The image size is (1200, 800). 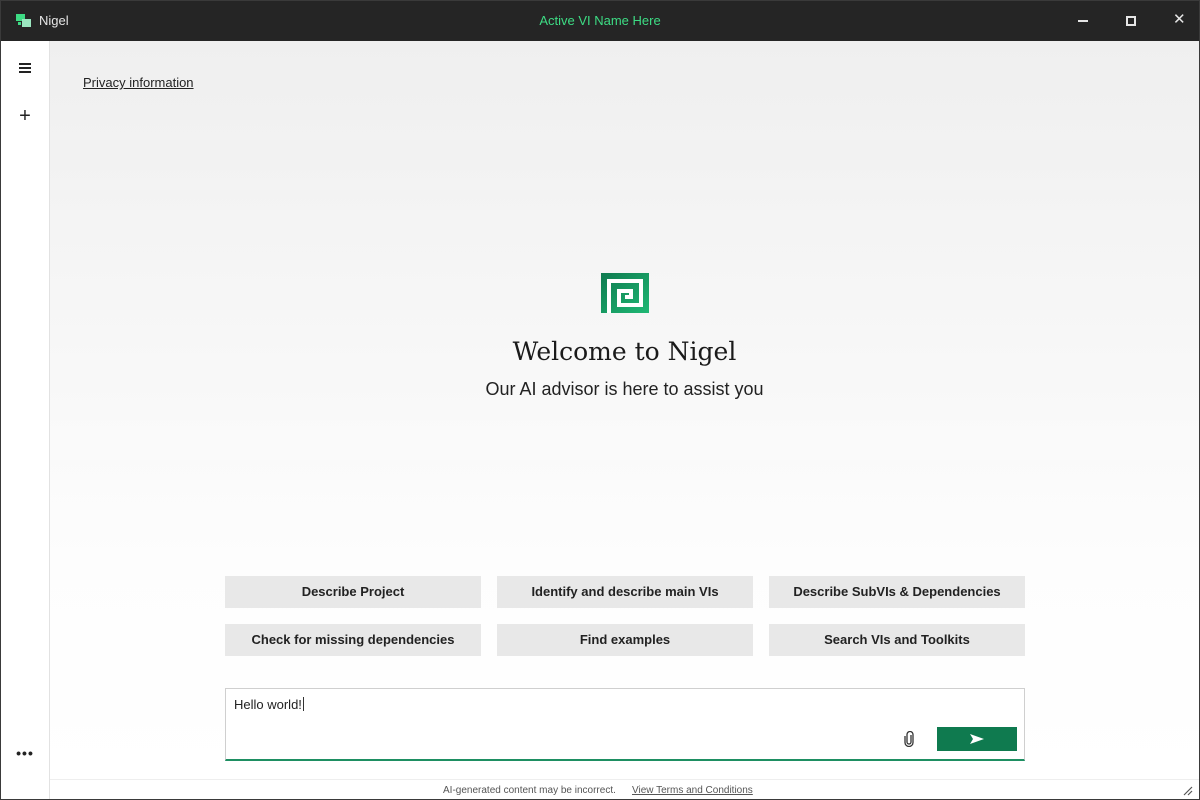 I want to click on suggestion-search-vis-toolkits: Search VIs and Toolkits, so click(x=897, y=640).